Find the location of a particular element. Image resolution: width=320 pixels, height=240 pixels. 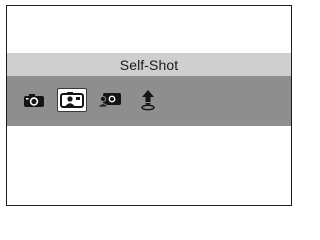

upload-icon is located at coordinates (148, 100).